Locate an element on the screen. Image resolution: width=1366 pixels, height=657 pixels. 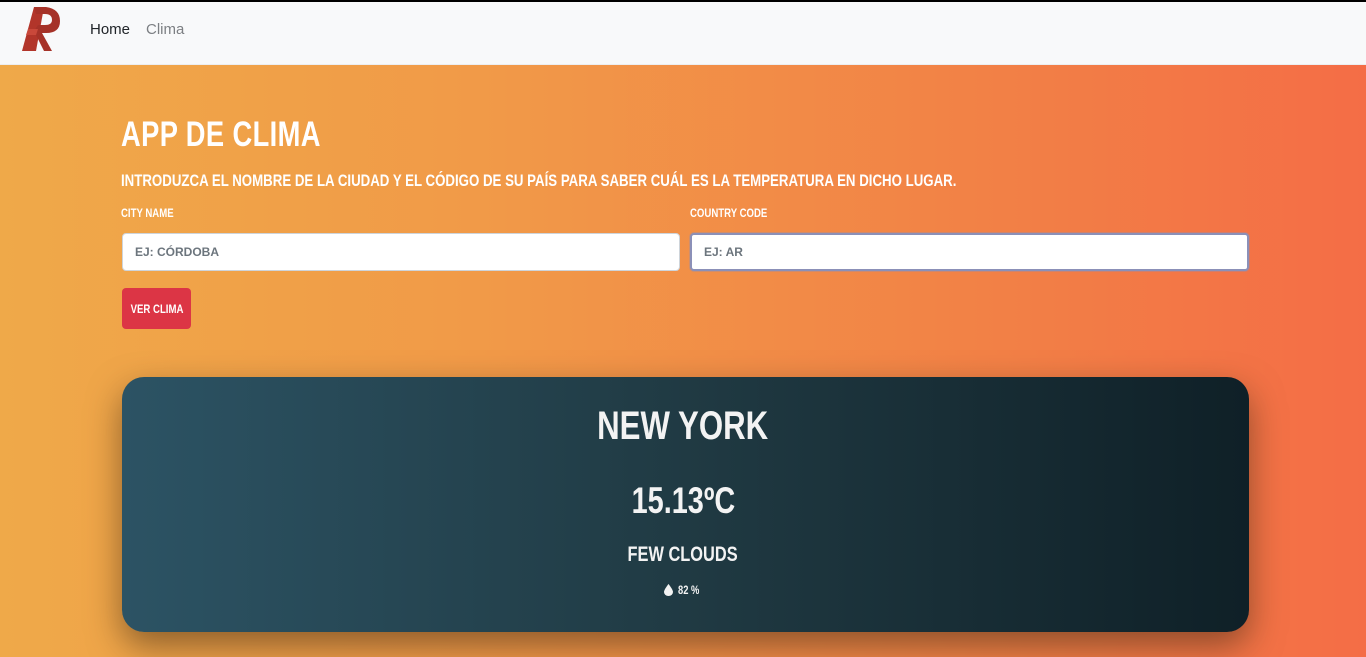
city-name-label: City name is located at coordinates (147, 213).